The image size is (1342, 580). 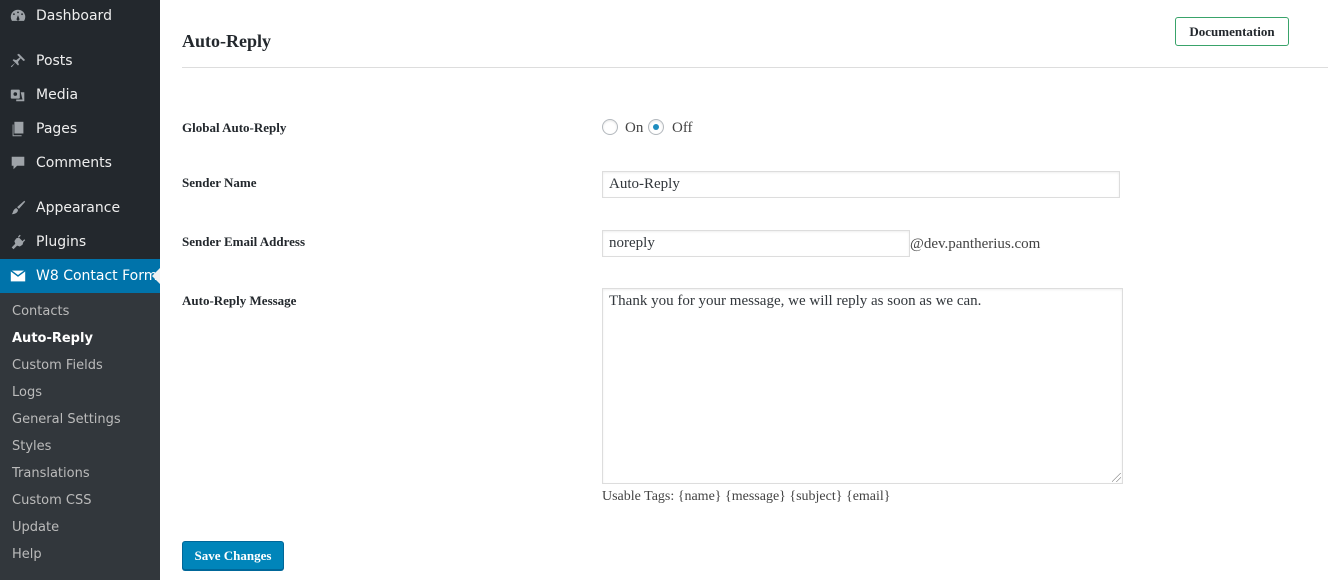 What do you see at coordinates (80, 95) in the screenshot?
I see `menu-item-media: Media` at bounding box center [80, 95].